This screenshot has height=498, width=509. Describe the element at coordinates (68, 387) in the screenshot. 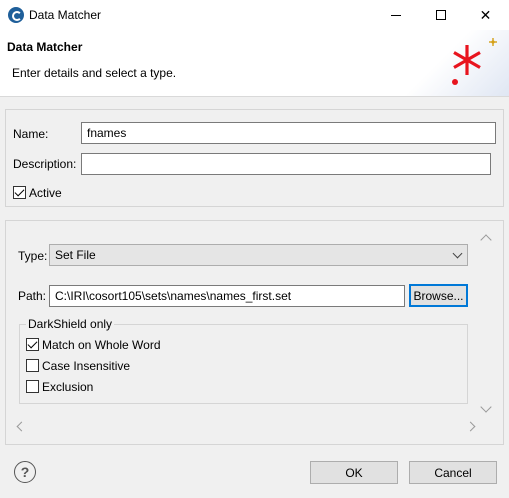

I see `exclusion-label: Exclusion` at that location.